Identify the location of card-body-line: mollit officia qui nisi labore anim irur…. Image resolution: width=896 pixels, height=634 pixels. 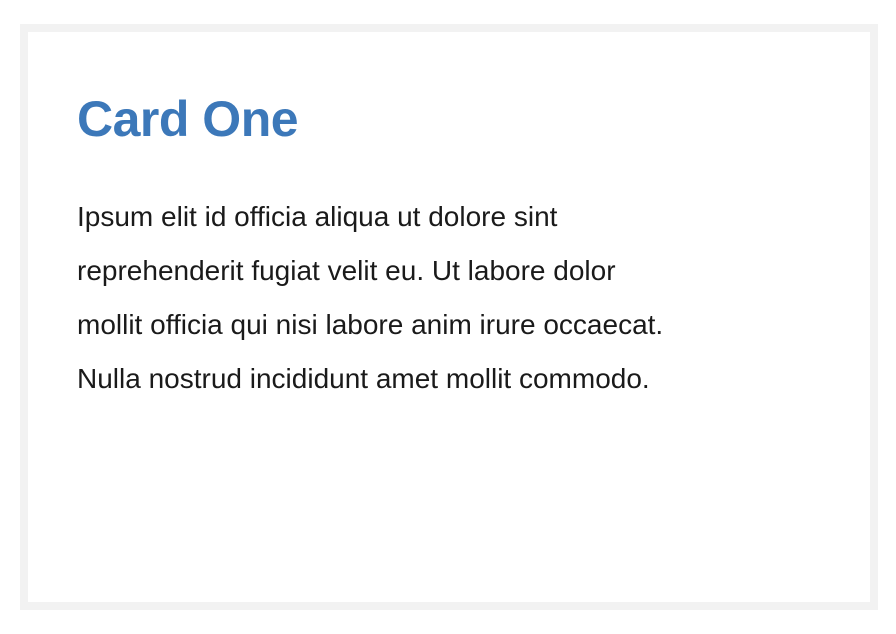
(370, 324).